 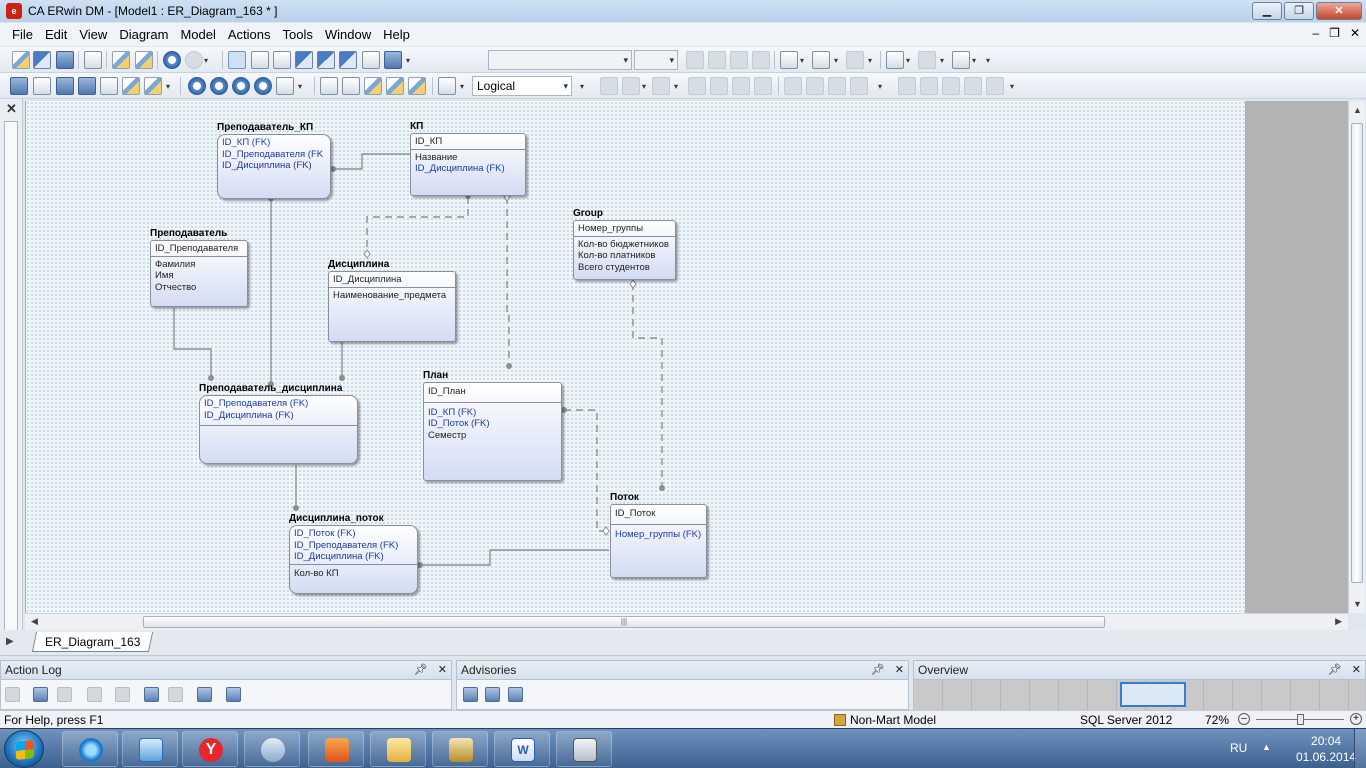 What do you see at coordinates (470, 694) in the screenshot?
I see `advisories-save-icon` at bounding box center [470, 694].